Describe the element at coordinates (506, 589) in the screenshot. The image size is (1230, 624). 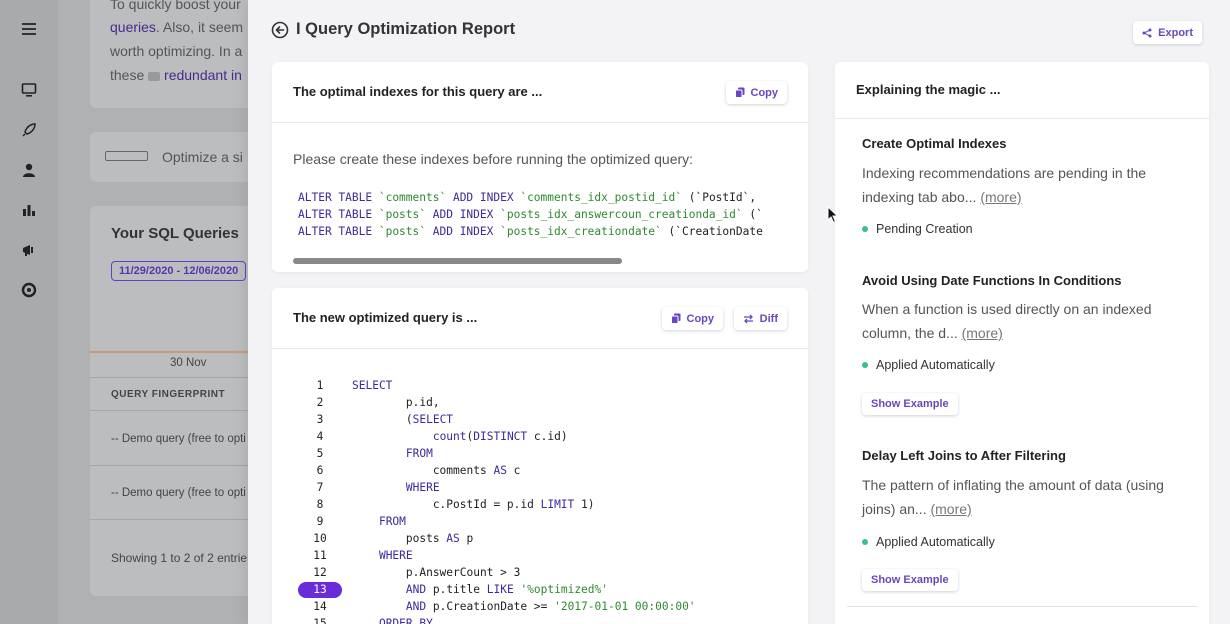
I see `code-text: AND p.title LIKE '%optimized%'` at that location.